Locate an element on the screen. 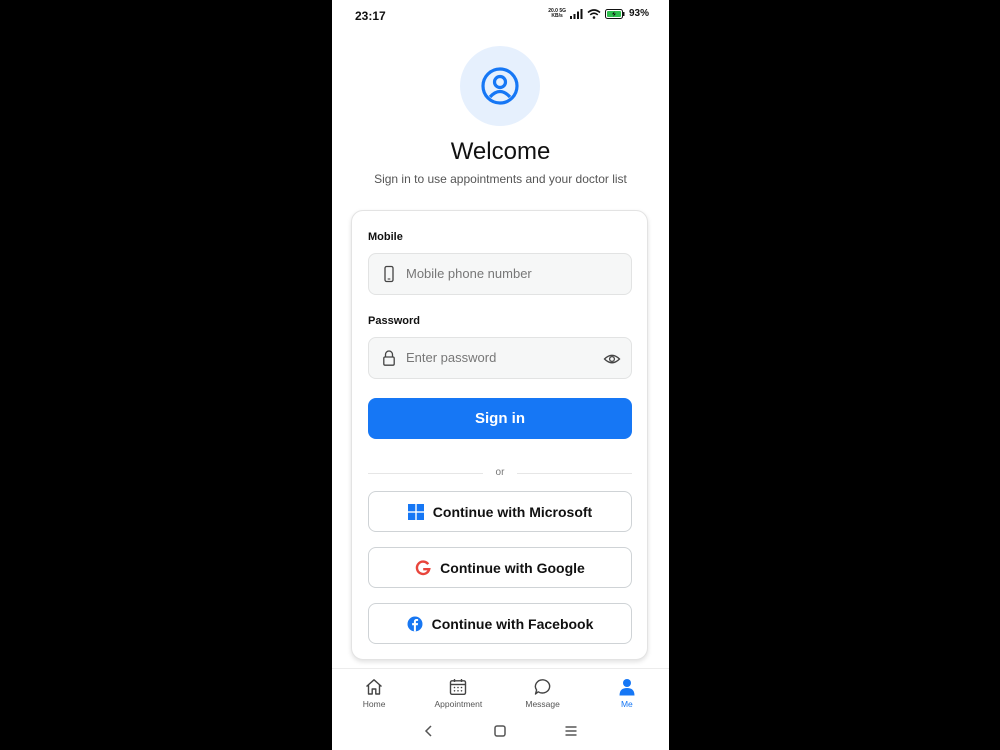 Image resolution: width=1000 pixels, height=750 pixels. google-button: Continue with Google is located at coordinates (500, 567).